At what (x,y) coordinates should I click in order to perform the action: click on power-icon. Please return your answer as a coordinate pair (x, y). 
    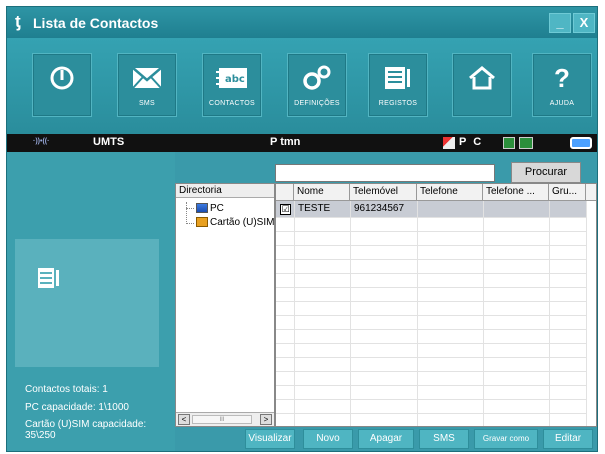
    Looking at the image, I should click on (62, 78).